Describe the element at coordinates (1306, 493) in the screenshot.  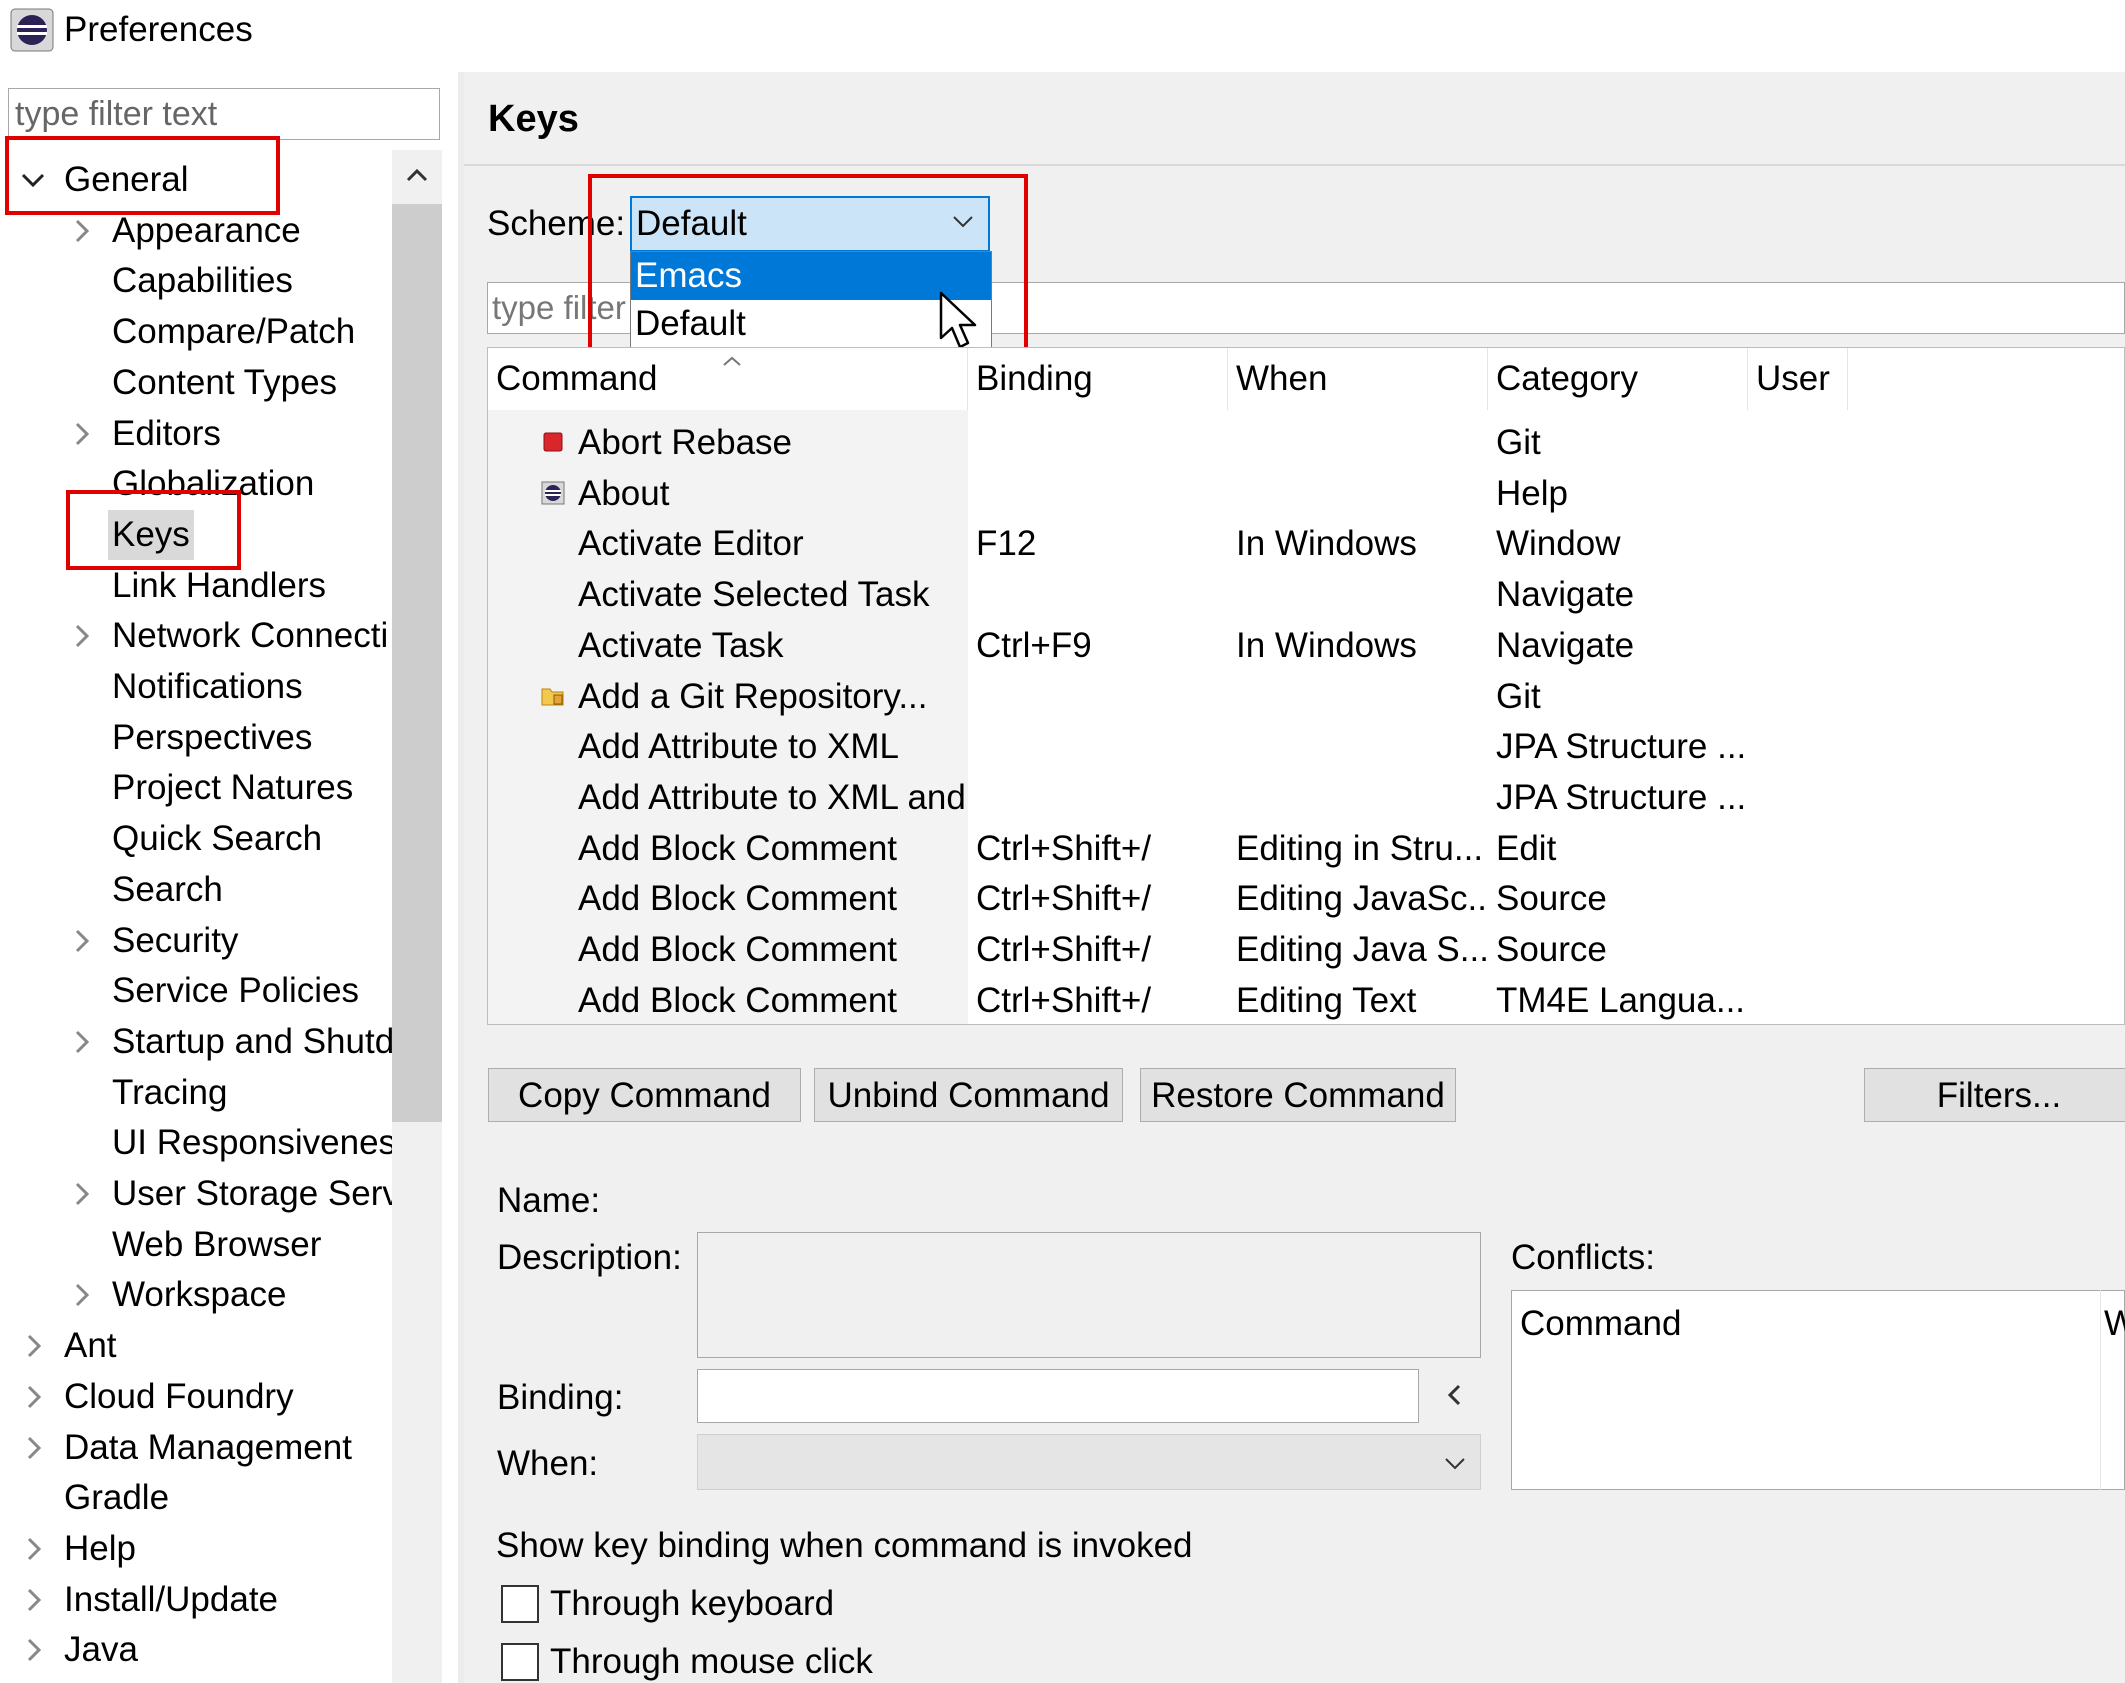
I see `table-row: About Help` at that location.